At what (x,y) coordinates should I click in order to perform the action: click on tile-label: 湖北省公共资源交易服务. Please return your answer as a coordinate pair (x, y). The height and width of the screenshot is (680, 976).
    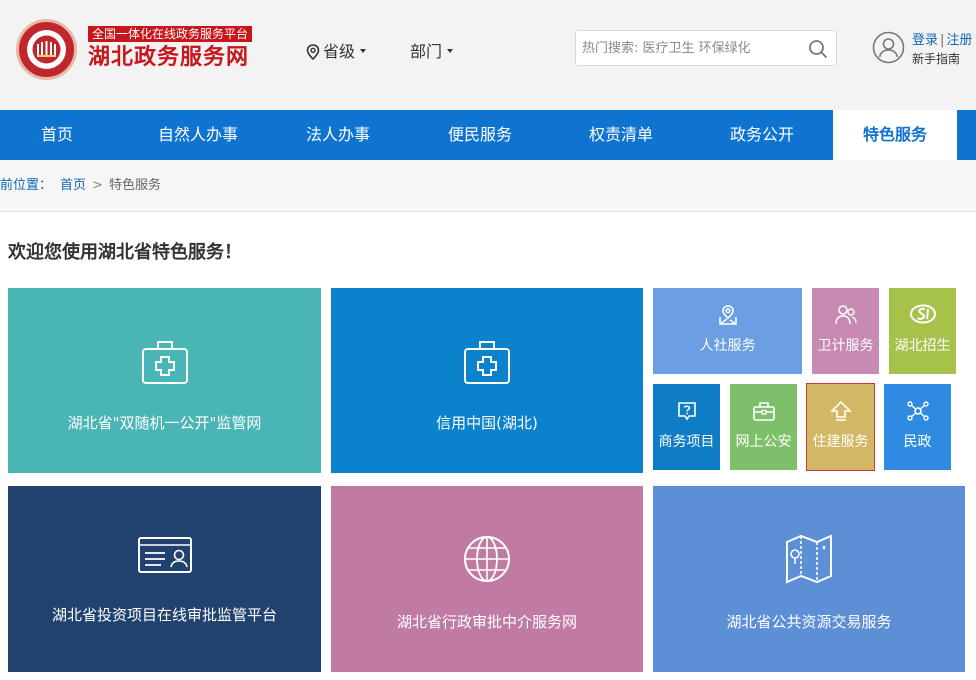
    Looking at the image, I should click on (809, 622).